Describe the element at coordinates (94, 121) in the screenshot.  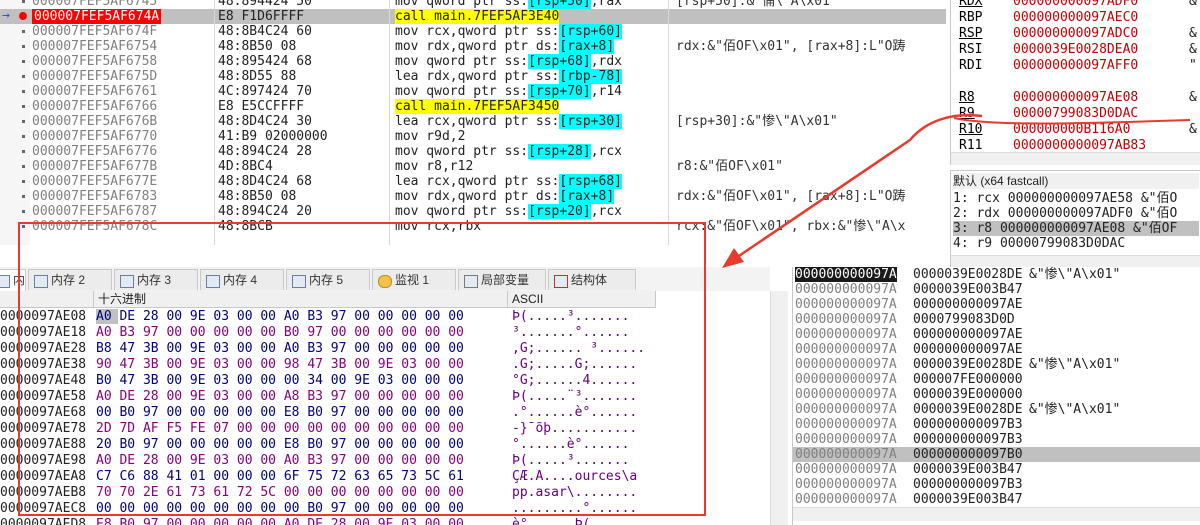
I see `disasm-address: 000007FEF5AF676B` at that location.